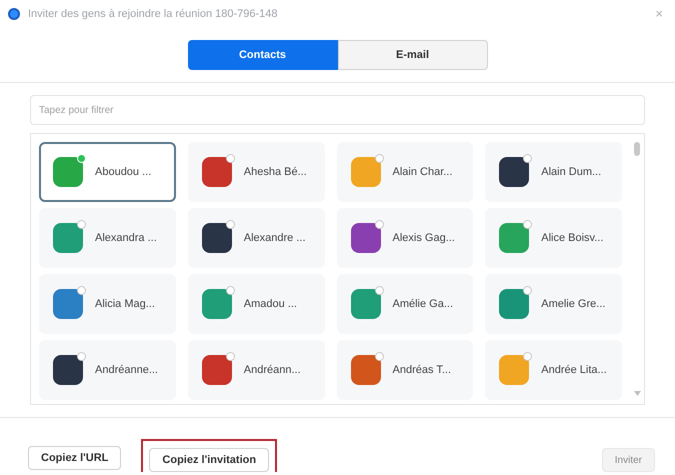 This screenshot has height=475, width=675. What do you see at coordinates (263, 55) in the screenshot?
I see `tab: Contacts` at bounding box center [263, 55].